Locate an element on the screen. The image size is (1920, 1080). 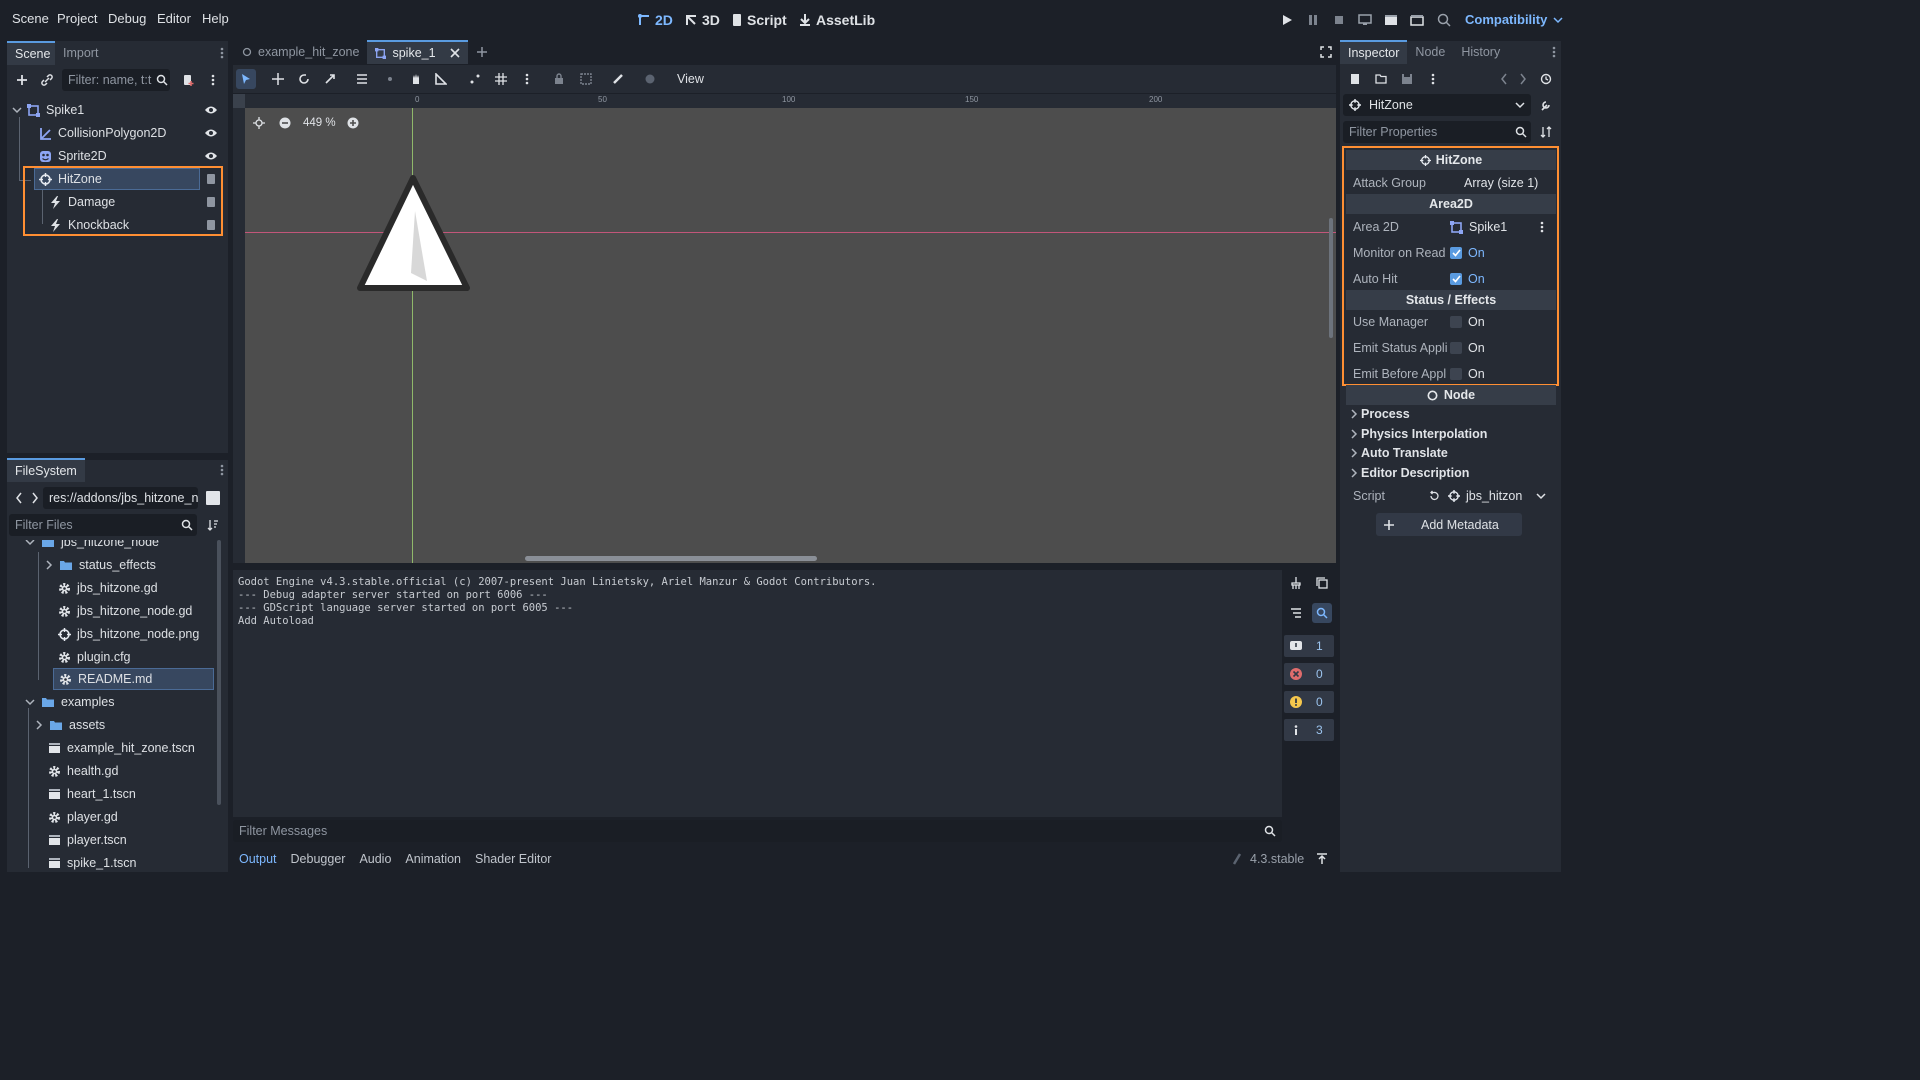
play-button is located at coordinates (1287, 20).